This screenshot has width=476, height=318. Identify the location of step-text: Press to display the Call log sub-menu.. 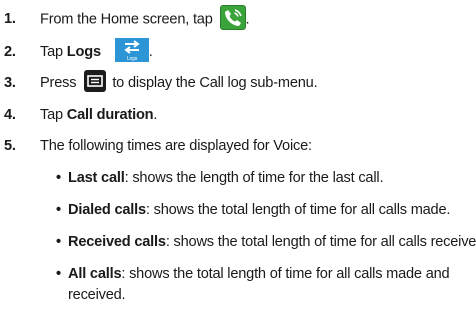
(179, 82).